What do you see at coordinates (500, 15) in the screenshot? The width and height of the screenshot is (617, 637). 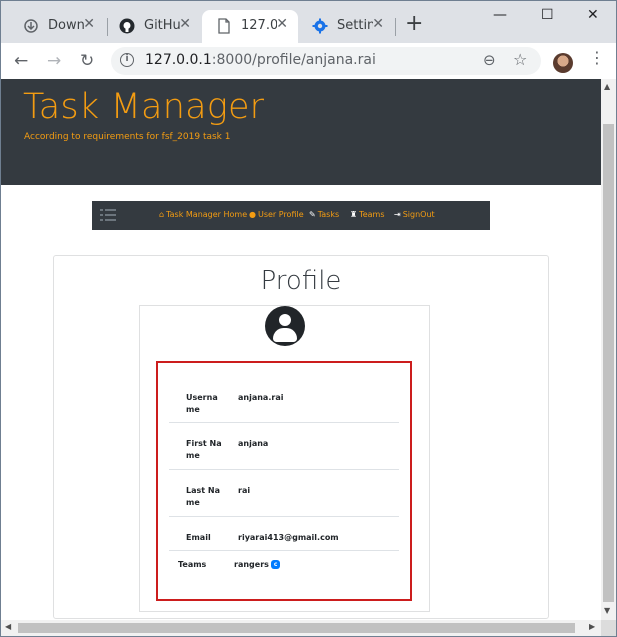 I see `minimize-button: —` at bounding box center [500, 15].